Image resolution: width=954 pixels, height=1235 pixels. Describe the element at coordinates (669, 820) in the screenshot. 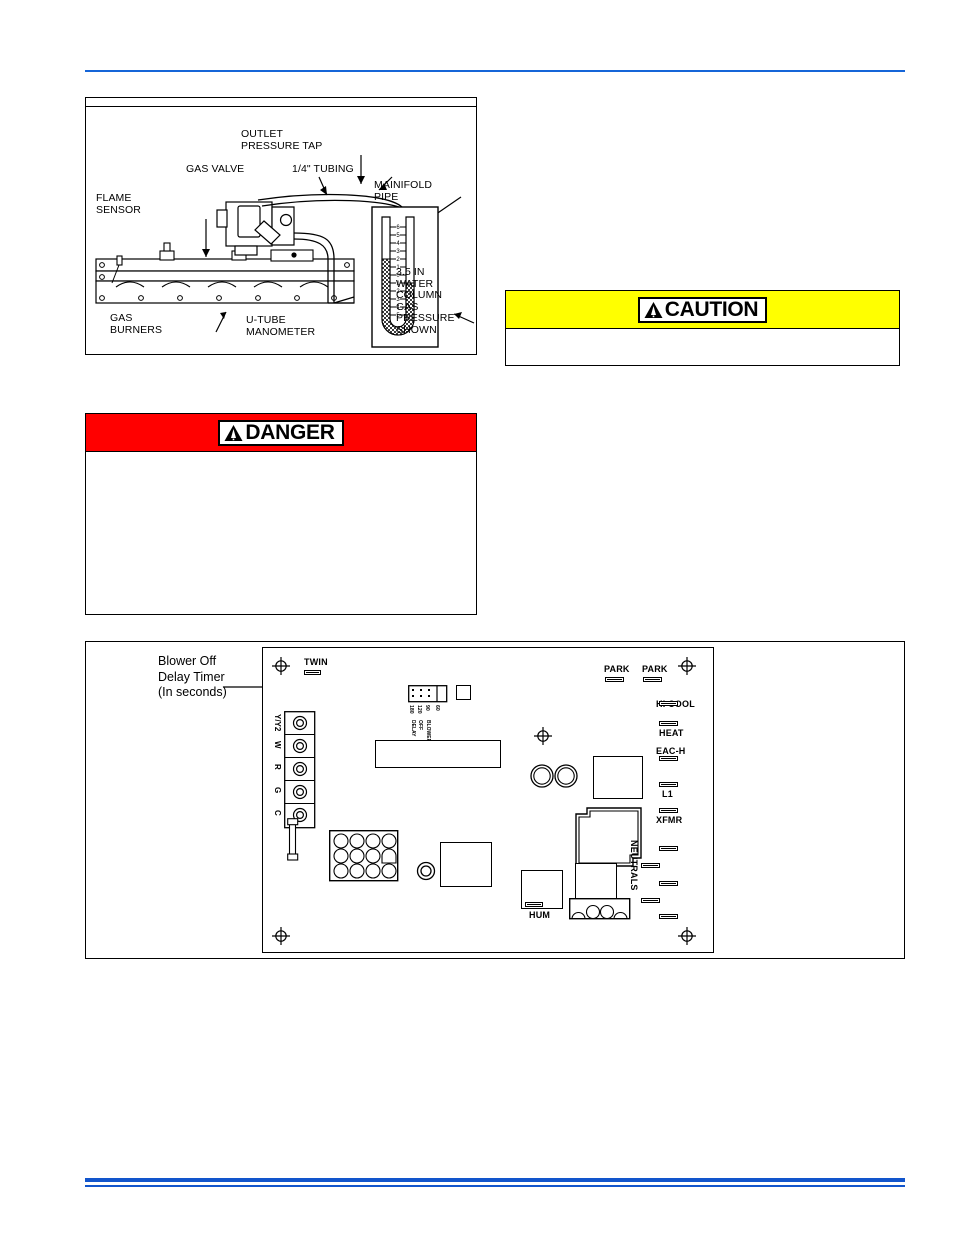

I see `board-label-xfmr: XFMR` at that location.